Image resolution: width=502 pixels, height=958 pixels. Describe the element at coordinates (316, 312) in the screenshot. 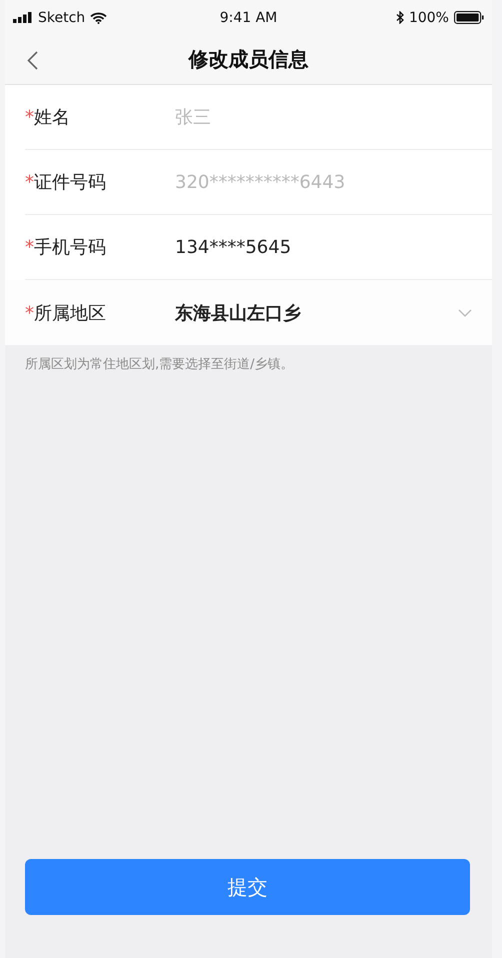

I see `region-select: 东海县山左口乡` at that location.